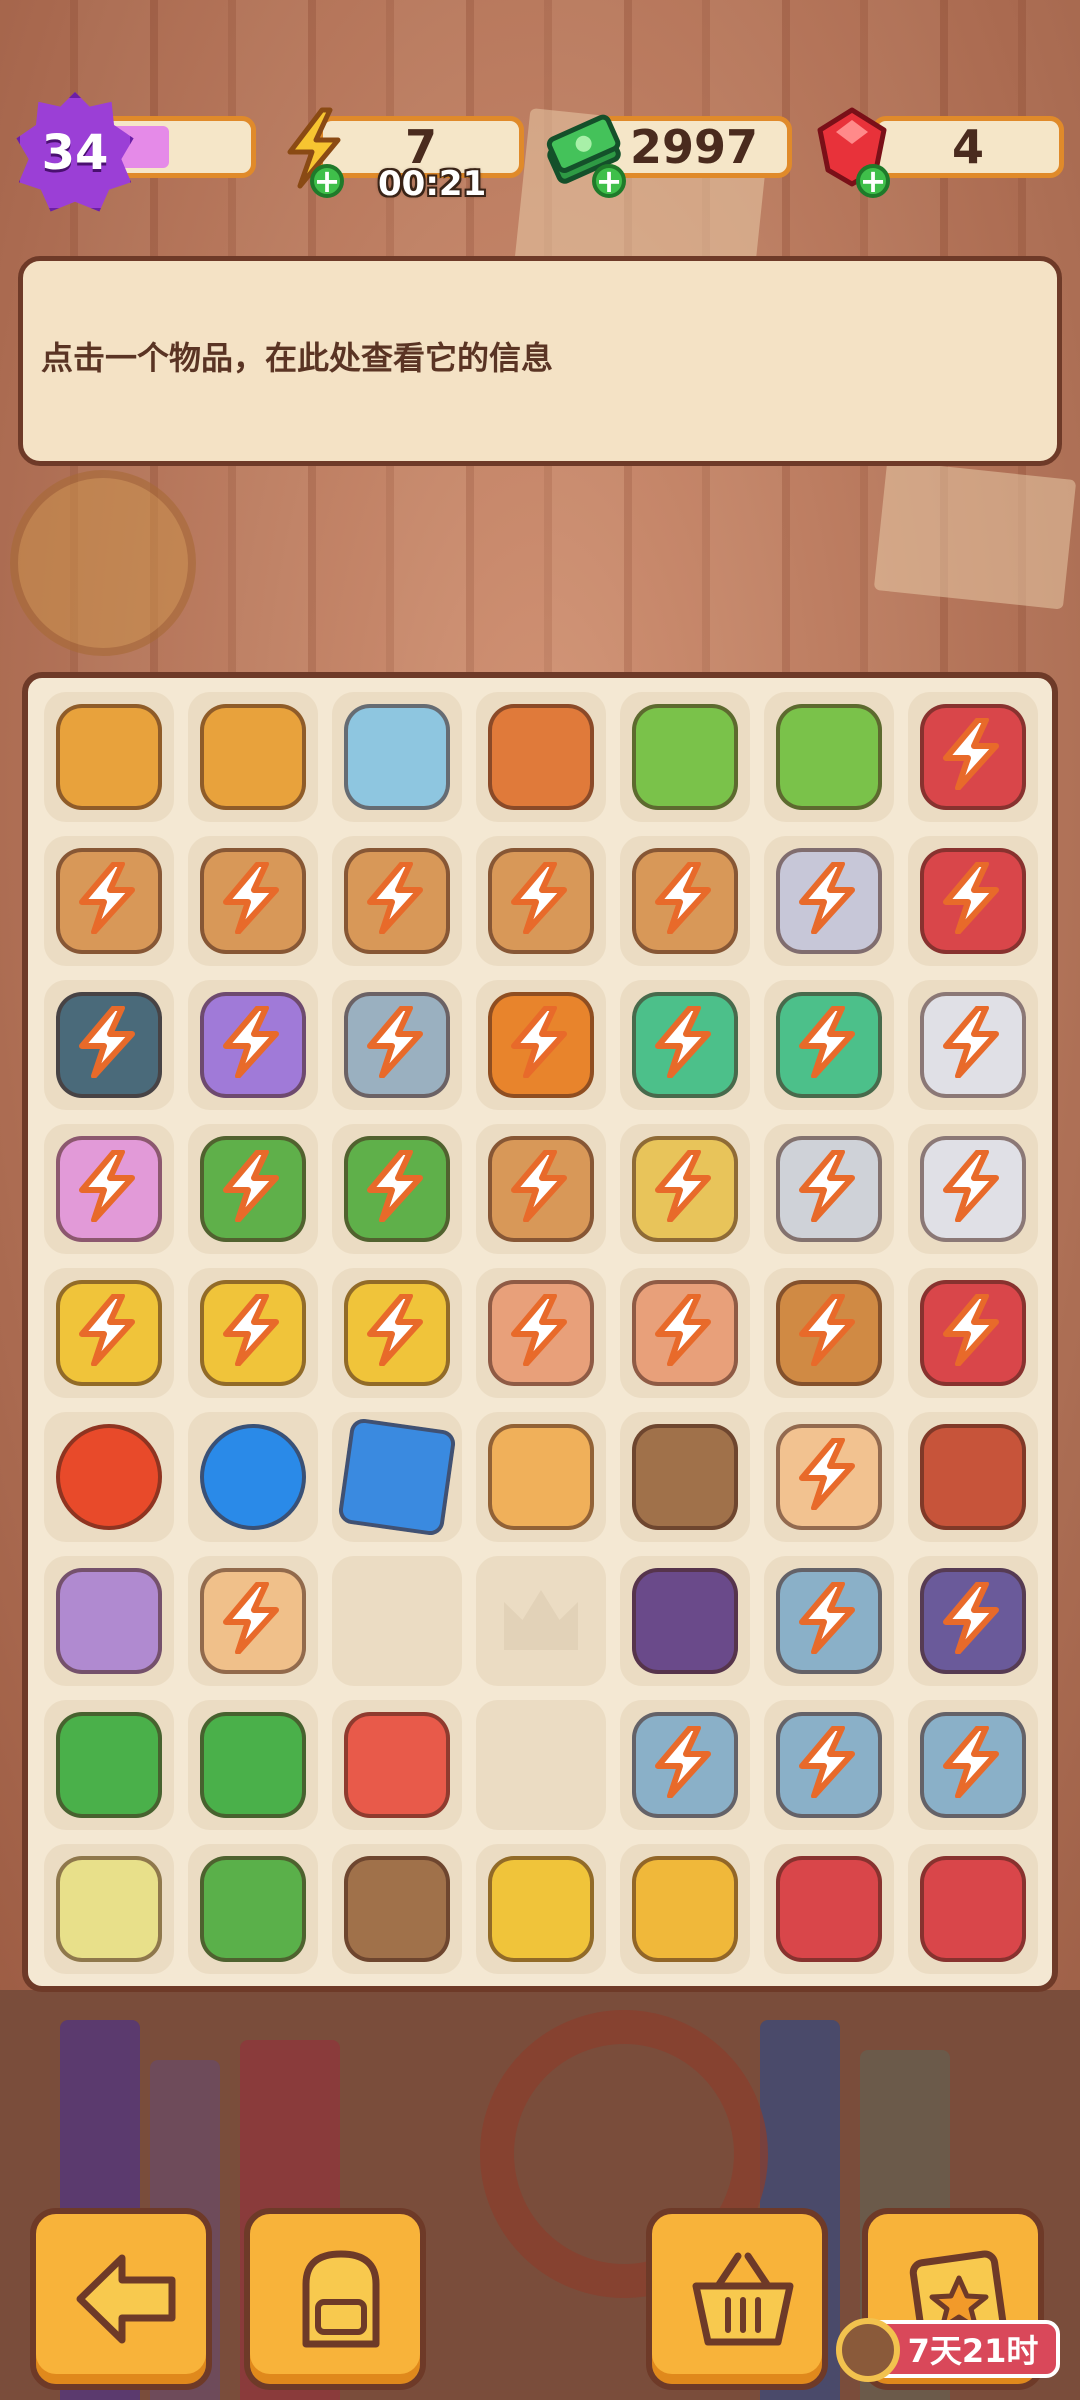 The image size is (1080, 2400). I want to click on green-brush-icon, so click(253, 1909).